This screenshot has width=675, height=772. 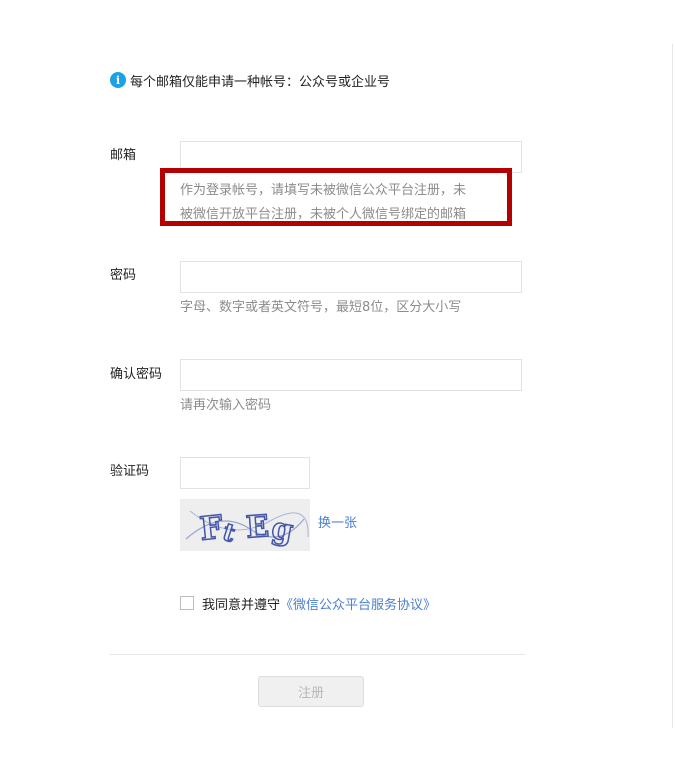 I want to click on email-label: 邮箱, so click(x=123, y=155).